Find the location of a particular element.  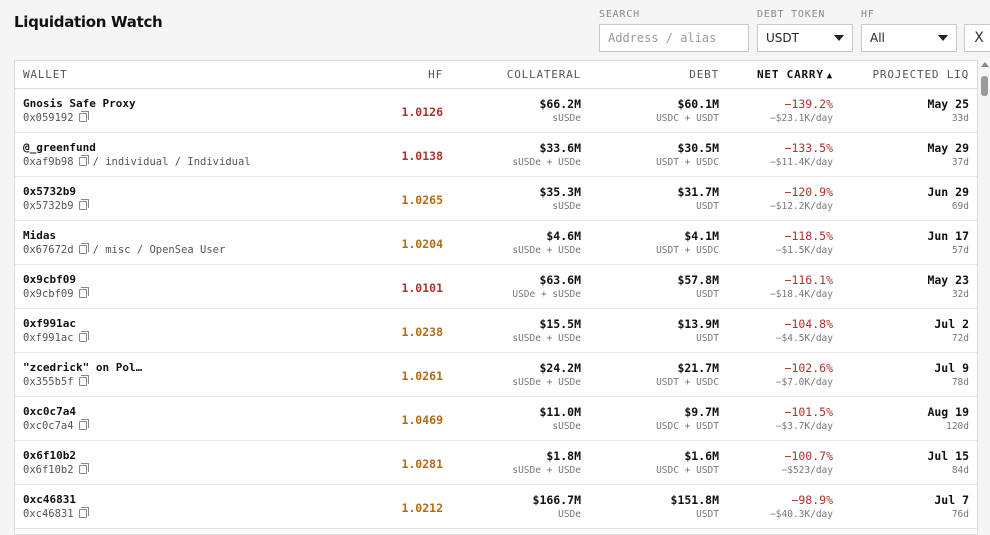

column-header-wallet: WALLET is located at coordinates (195, 74).